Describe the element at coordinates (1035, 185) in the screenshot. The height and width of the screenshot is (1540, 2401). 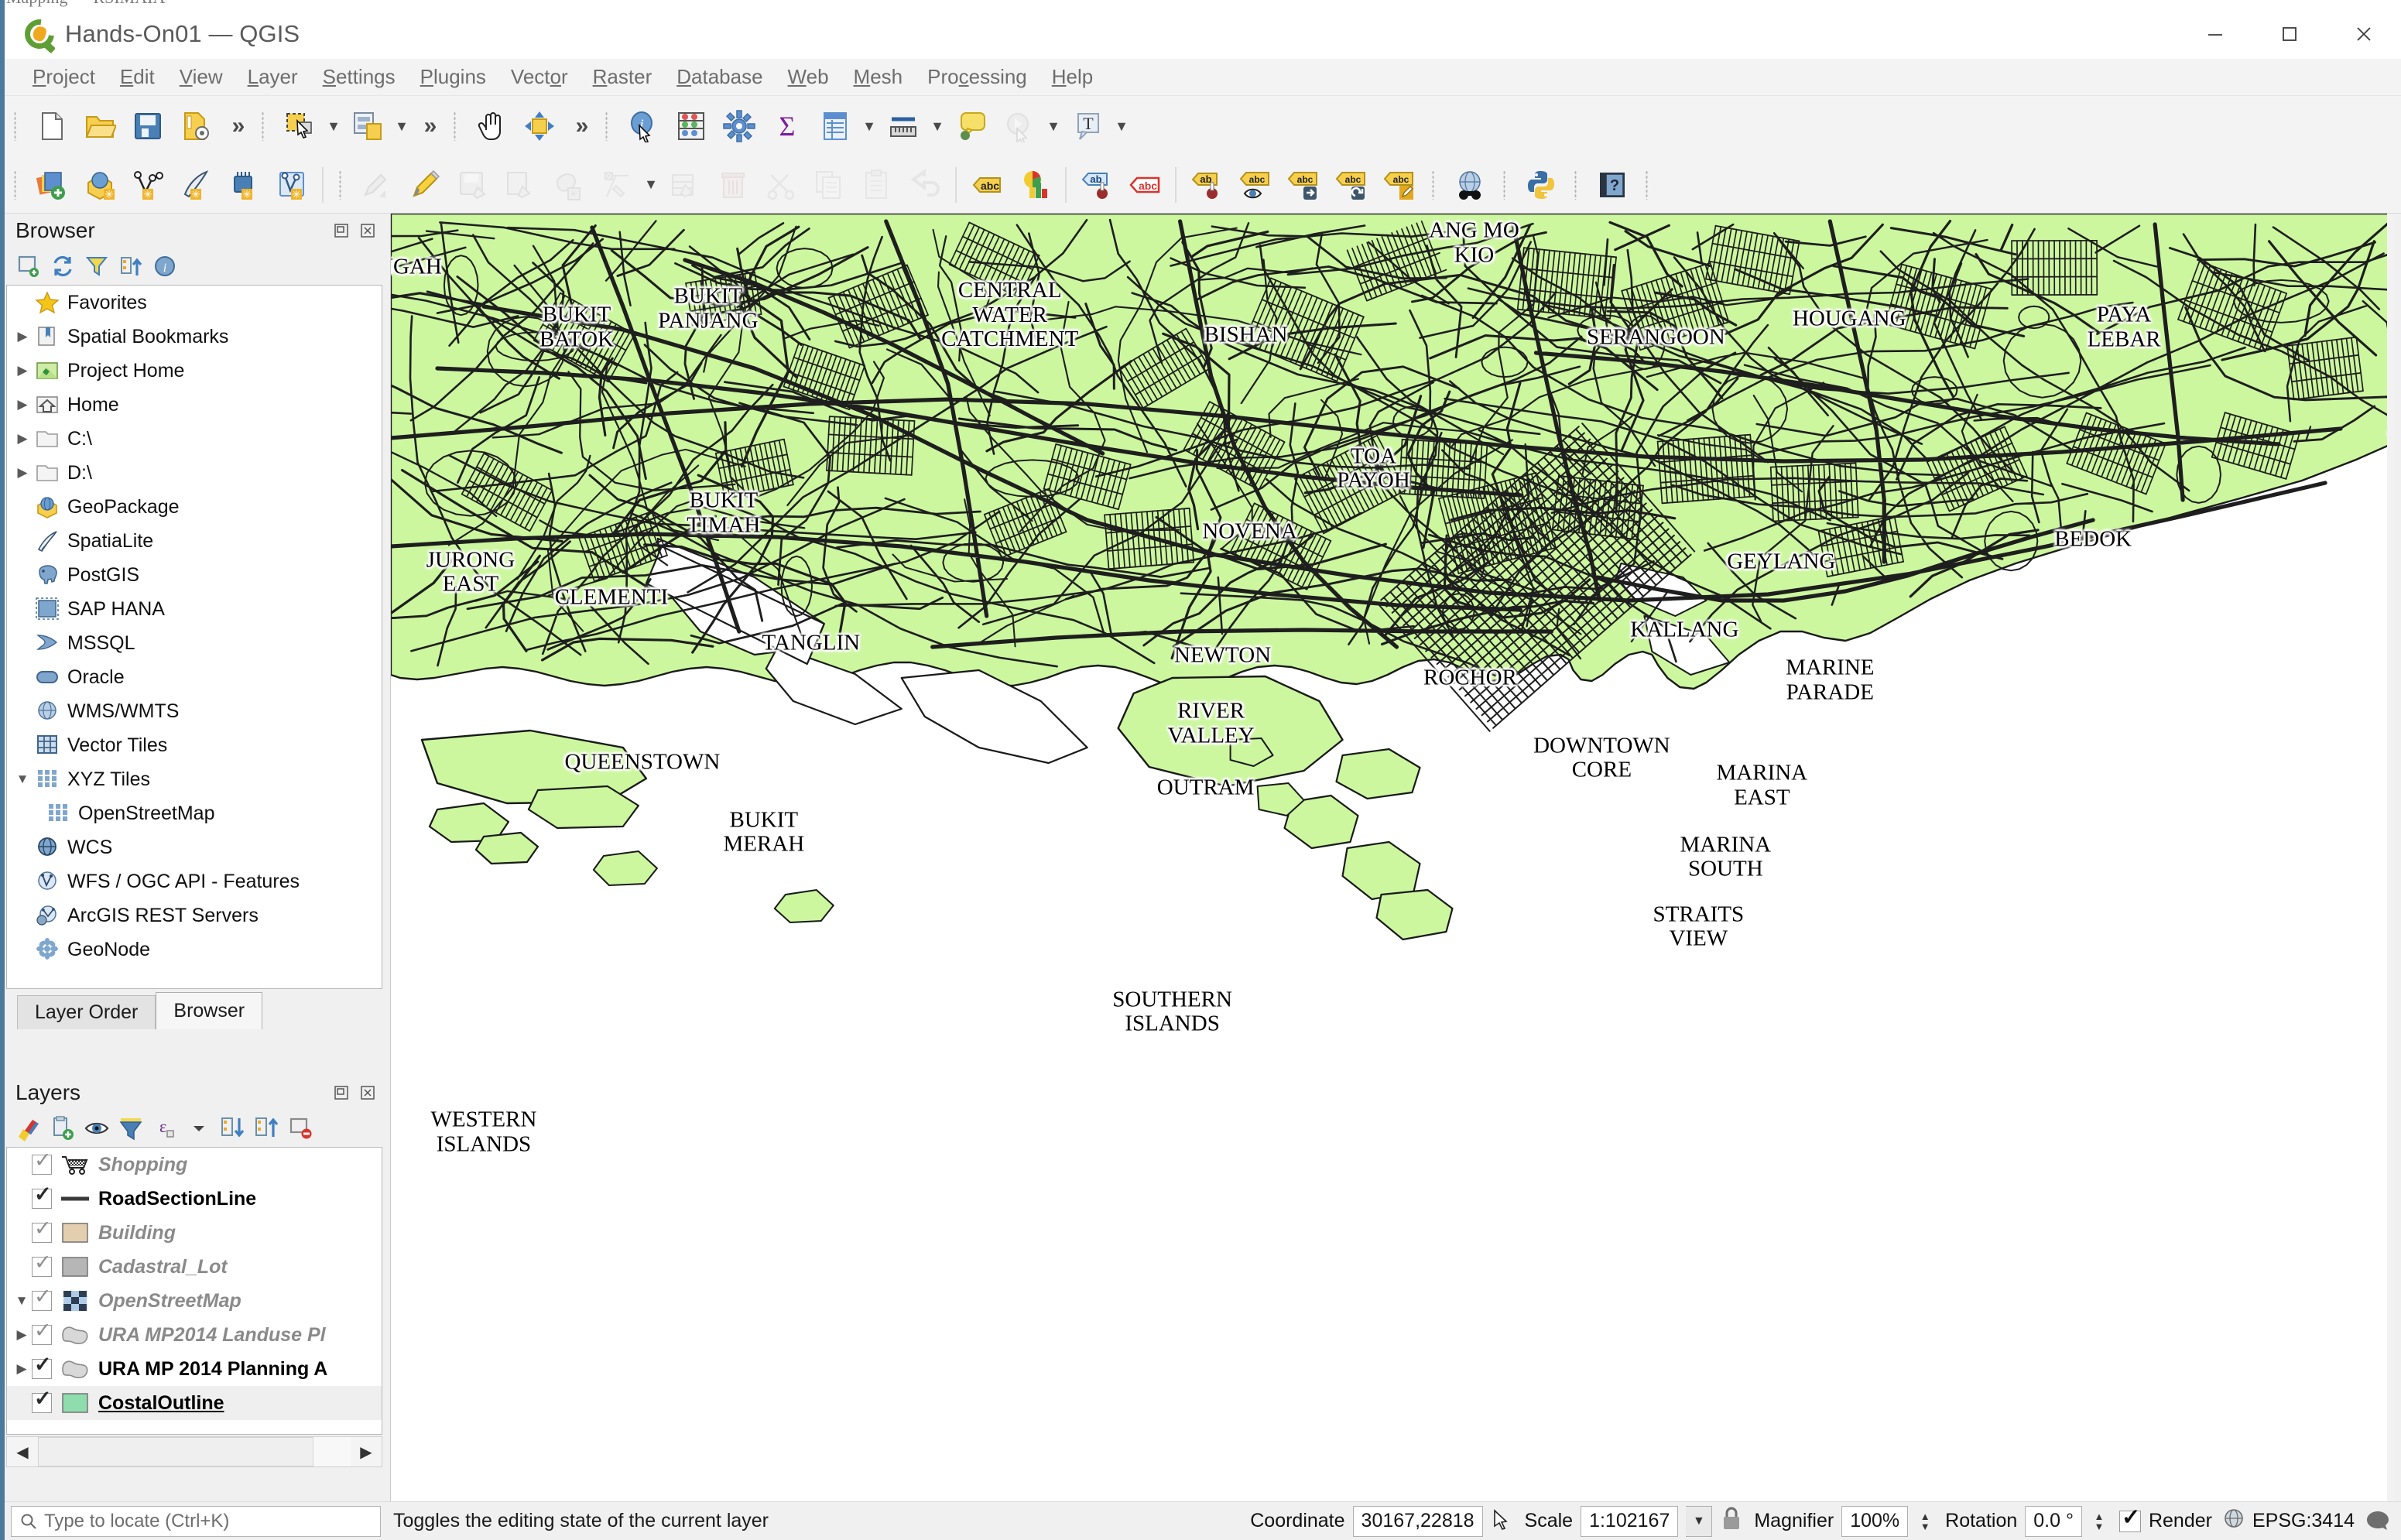
I see `layer-diagram-icon` at that location.